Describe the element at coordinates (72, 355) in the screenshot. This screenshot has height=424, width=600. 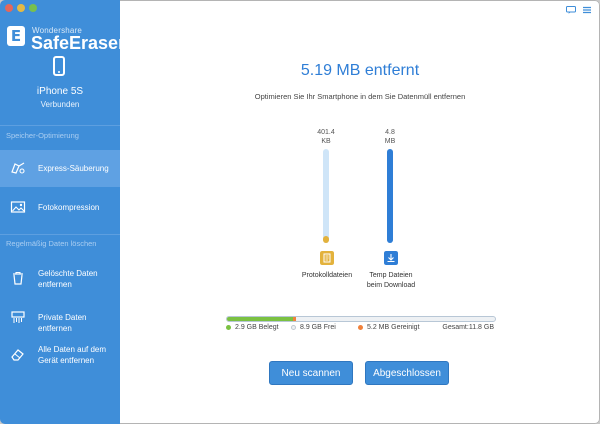
I see `sidebar-item-label: Alle Daten auf dem Gerät entfernen` at that location.